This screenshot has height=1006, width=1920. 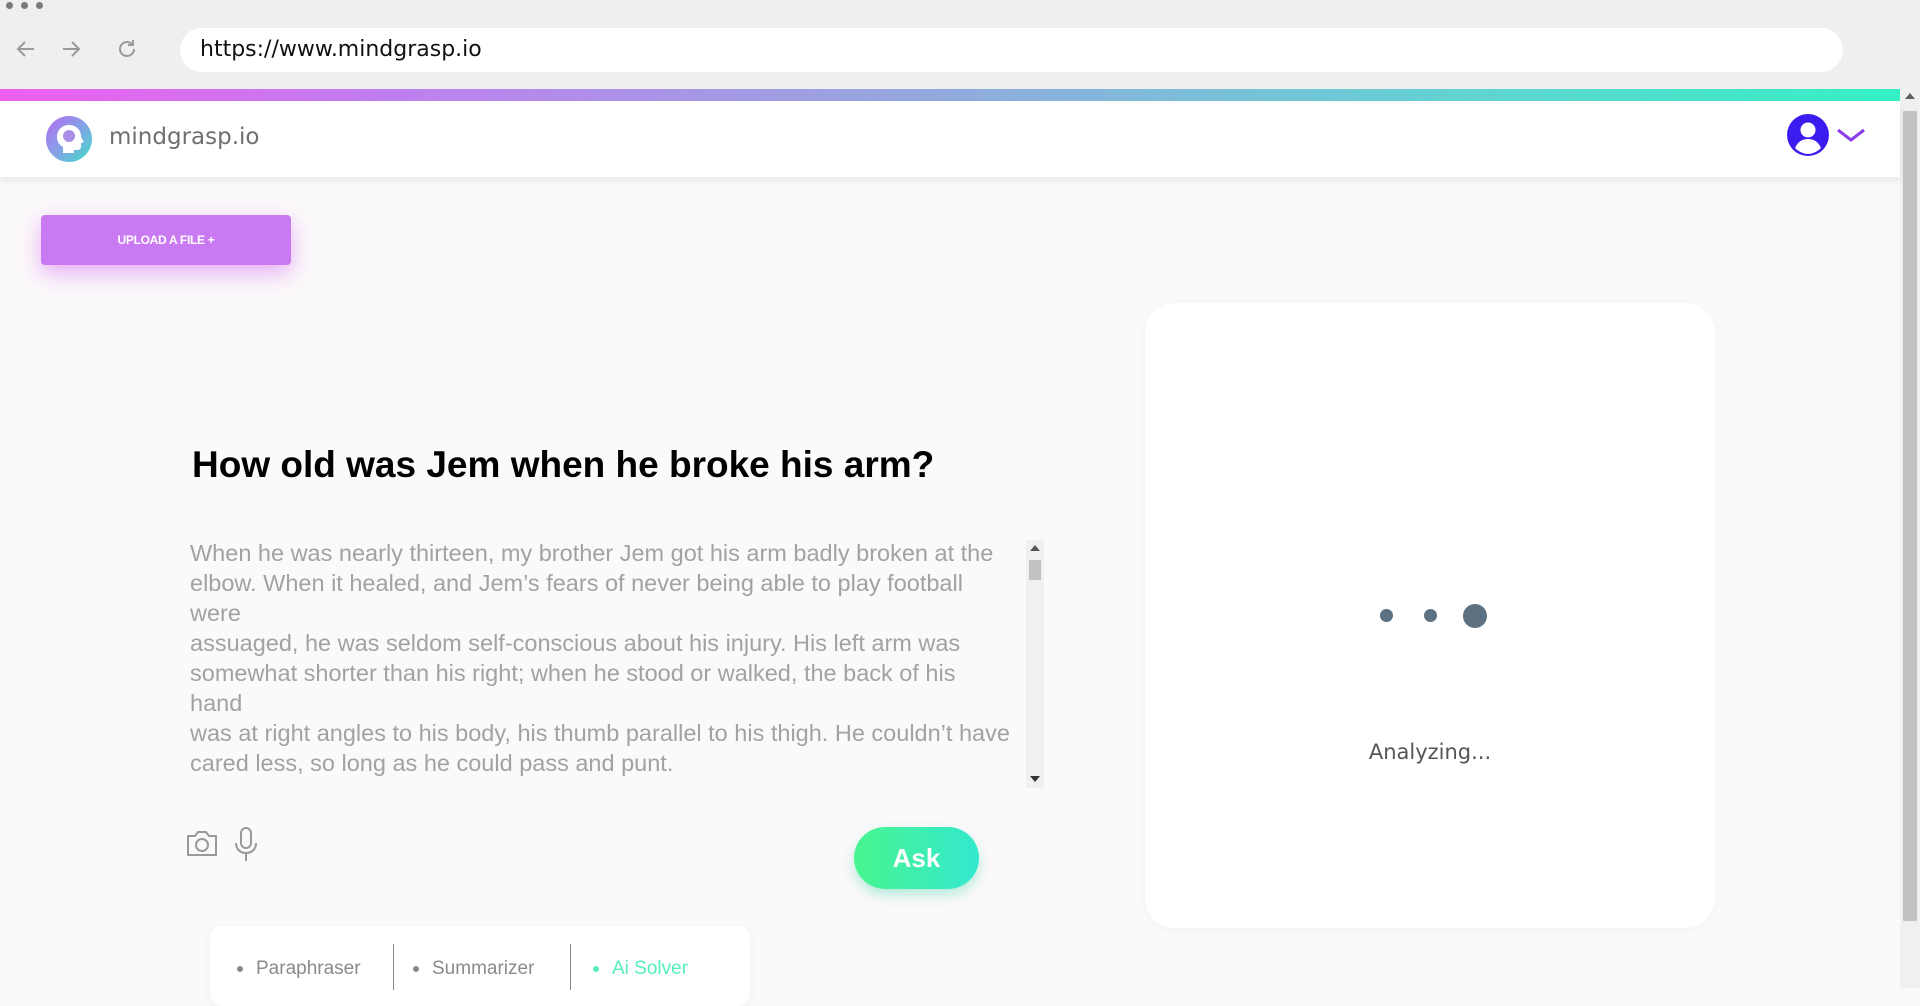 What do you see at coordinates (563, 464) in the screenshot?
I see `question-title: How old was Jem when he broke his arm?` at bounding box center [563, 464].